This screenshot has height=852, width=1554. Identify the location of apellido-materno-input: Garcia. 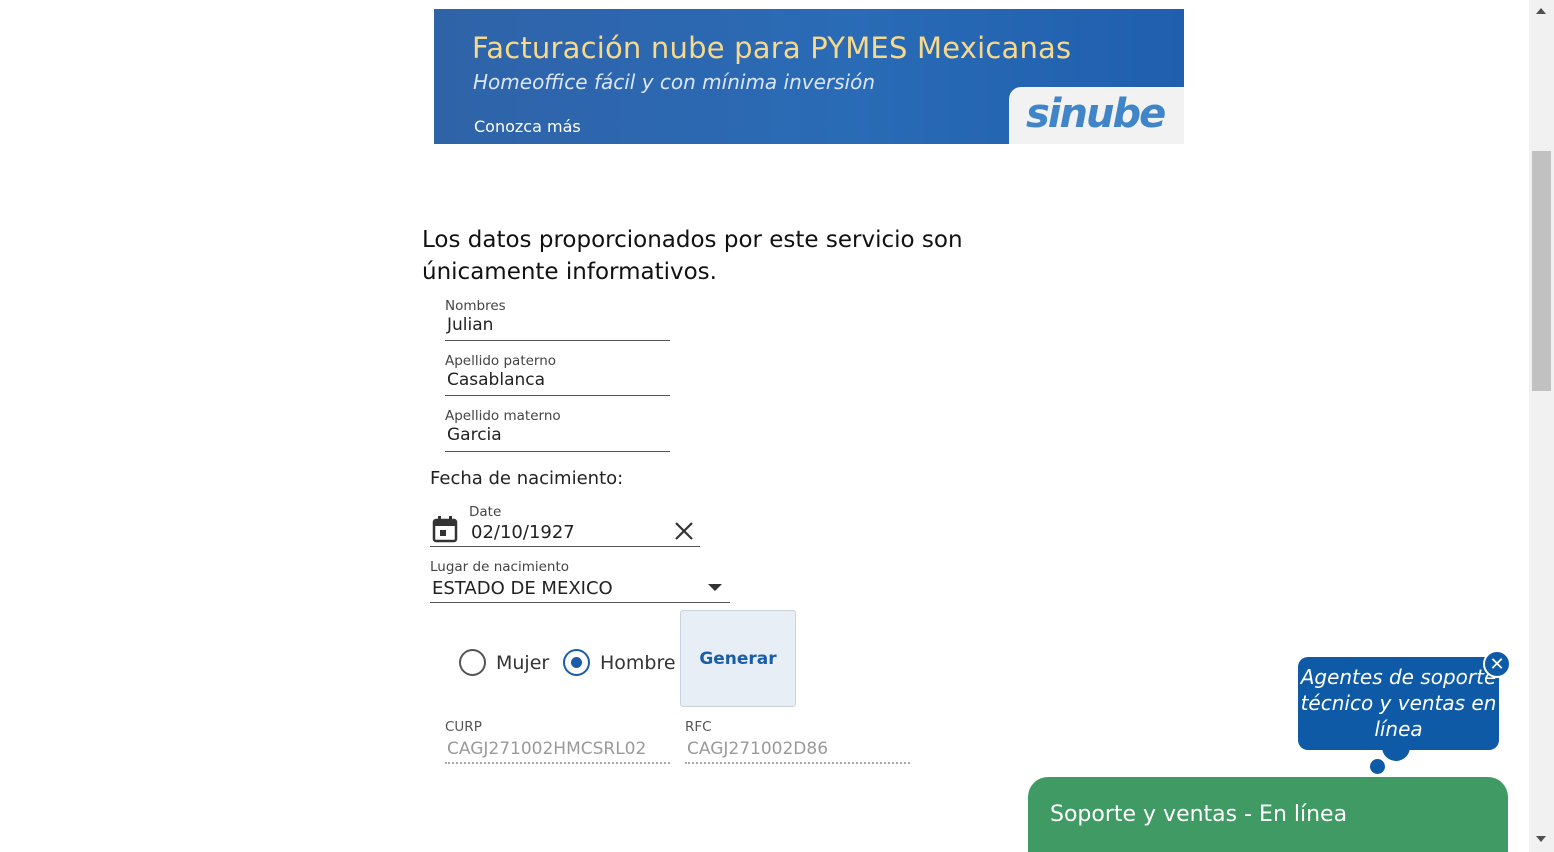
(474, 435).